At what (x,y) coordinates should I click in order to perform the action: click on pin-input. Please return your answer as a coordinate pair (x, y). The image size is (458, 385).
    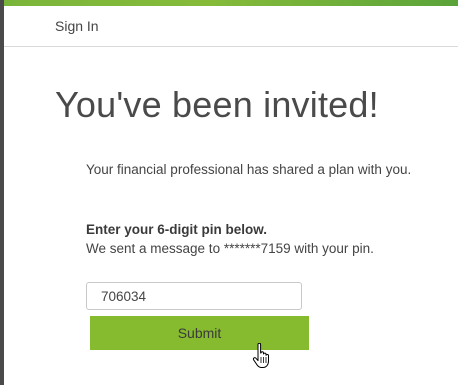
    Looking at the image, I should click on (194, 296).